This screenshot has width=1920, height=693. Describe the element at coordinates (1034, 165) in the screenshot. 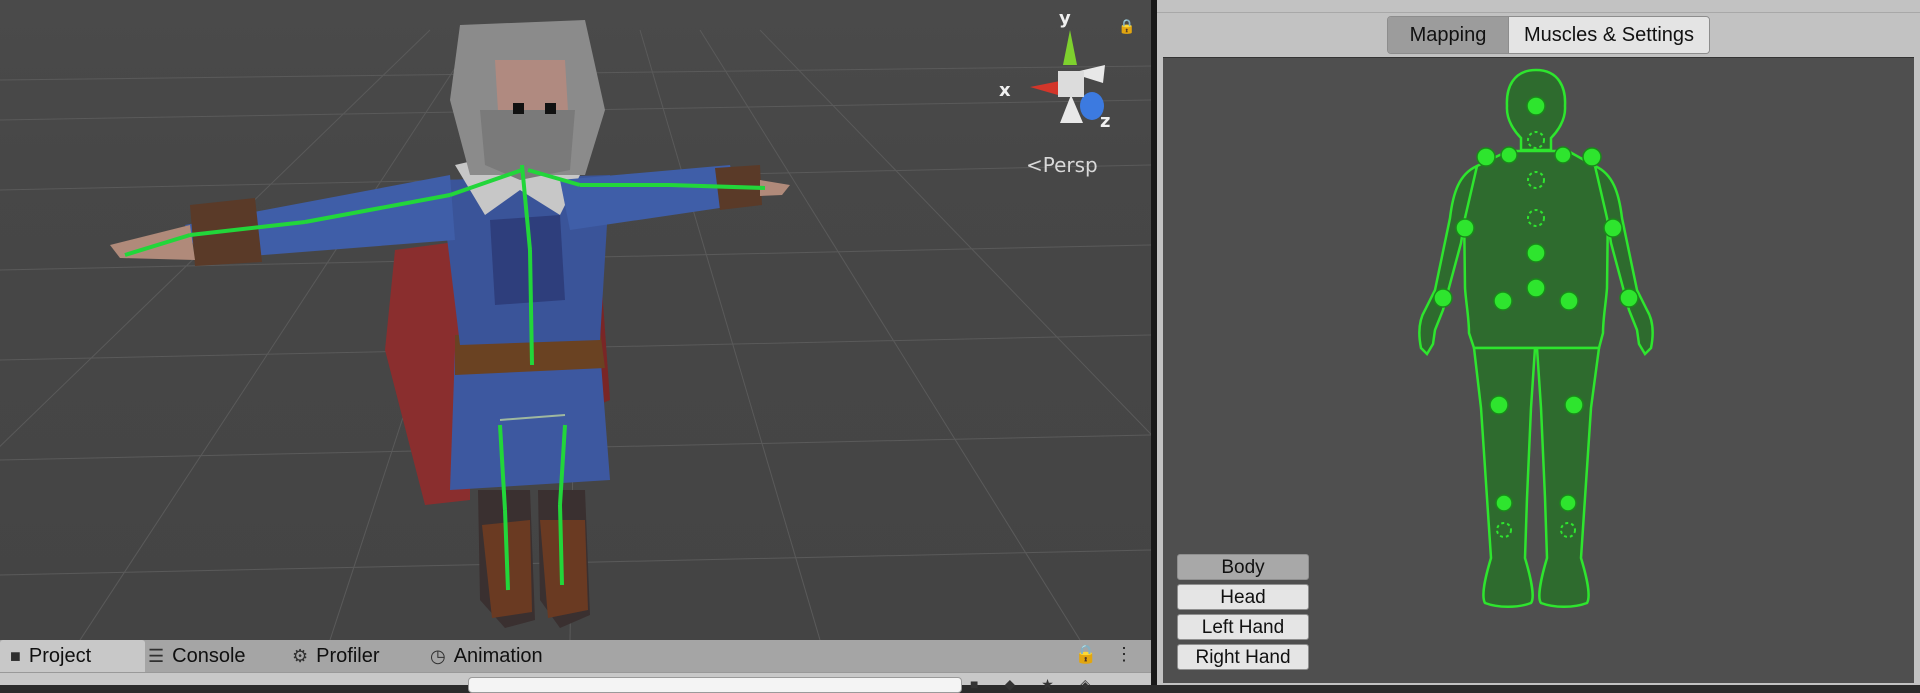

I see `persp-chevron-icon: <` at that location.